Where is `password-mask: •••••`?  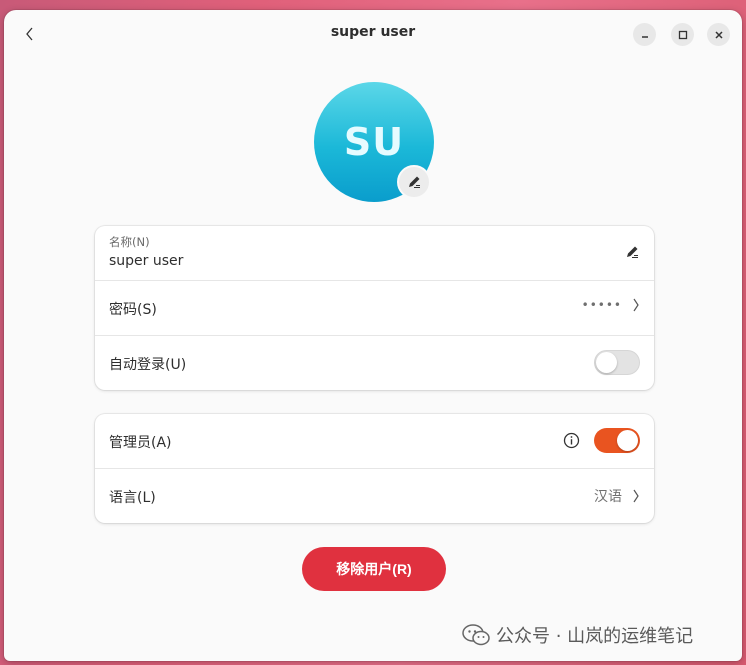
password-mask: ••••• is located at coordinates (601, 305).